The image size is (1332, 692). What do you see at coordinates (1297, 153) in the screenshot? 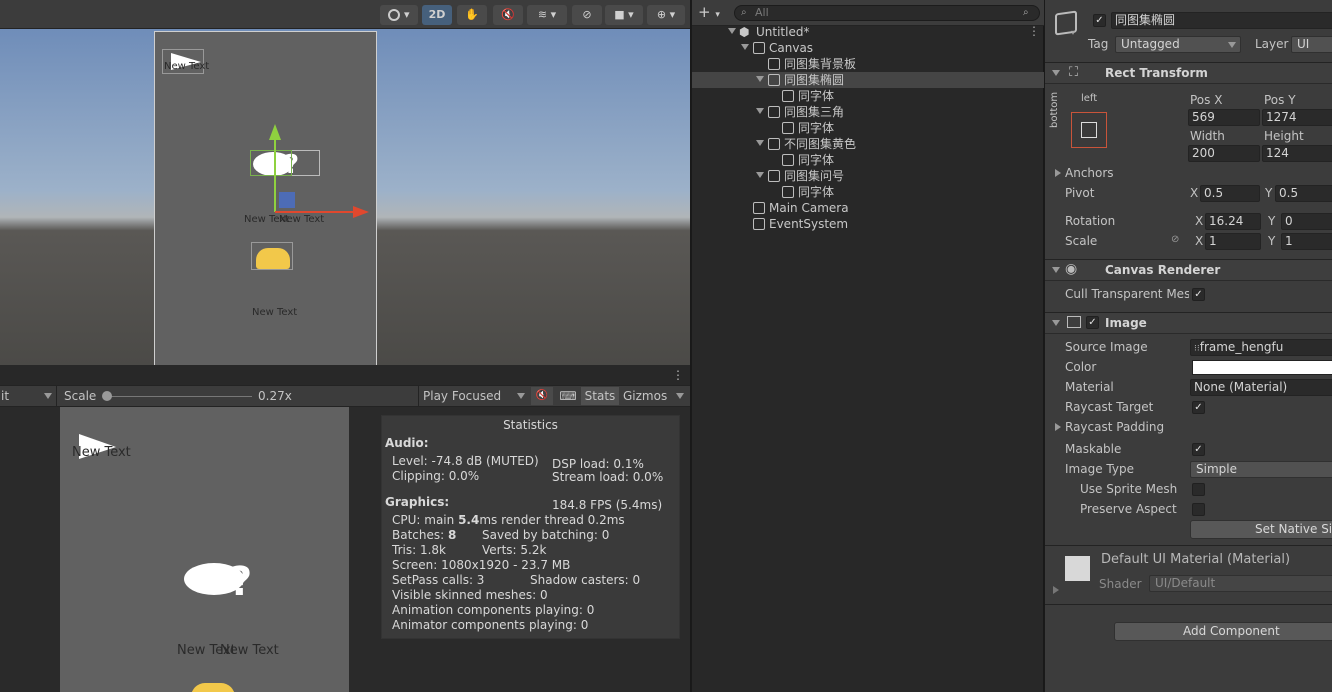
I see `height-field: 124` at bounding box center [1297, 153].